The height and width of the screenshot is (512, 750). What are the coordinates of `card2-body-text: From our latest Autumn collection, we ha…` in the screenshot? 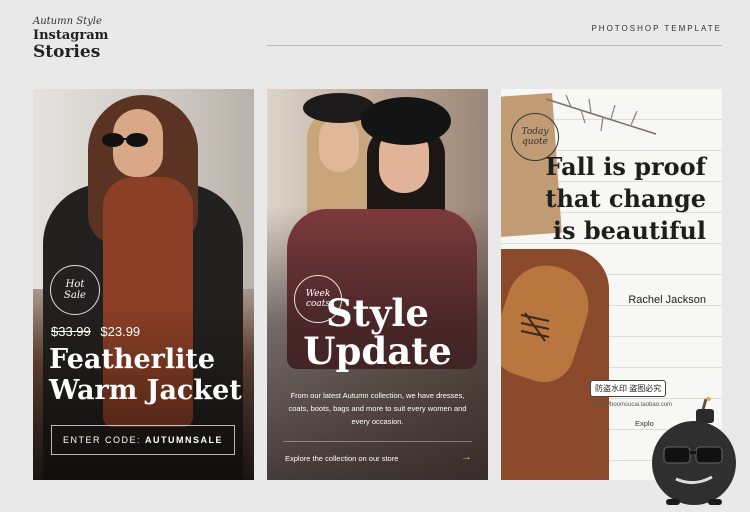 It's located at (377, 408).